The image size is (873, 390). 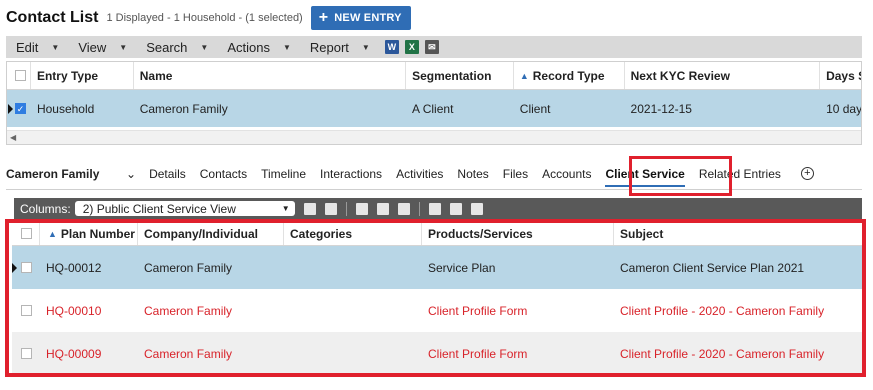 I want to click on cell-days: 10 day, so click(x=843, y=108).